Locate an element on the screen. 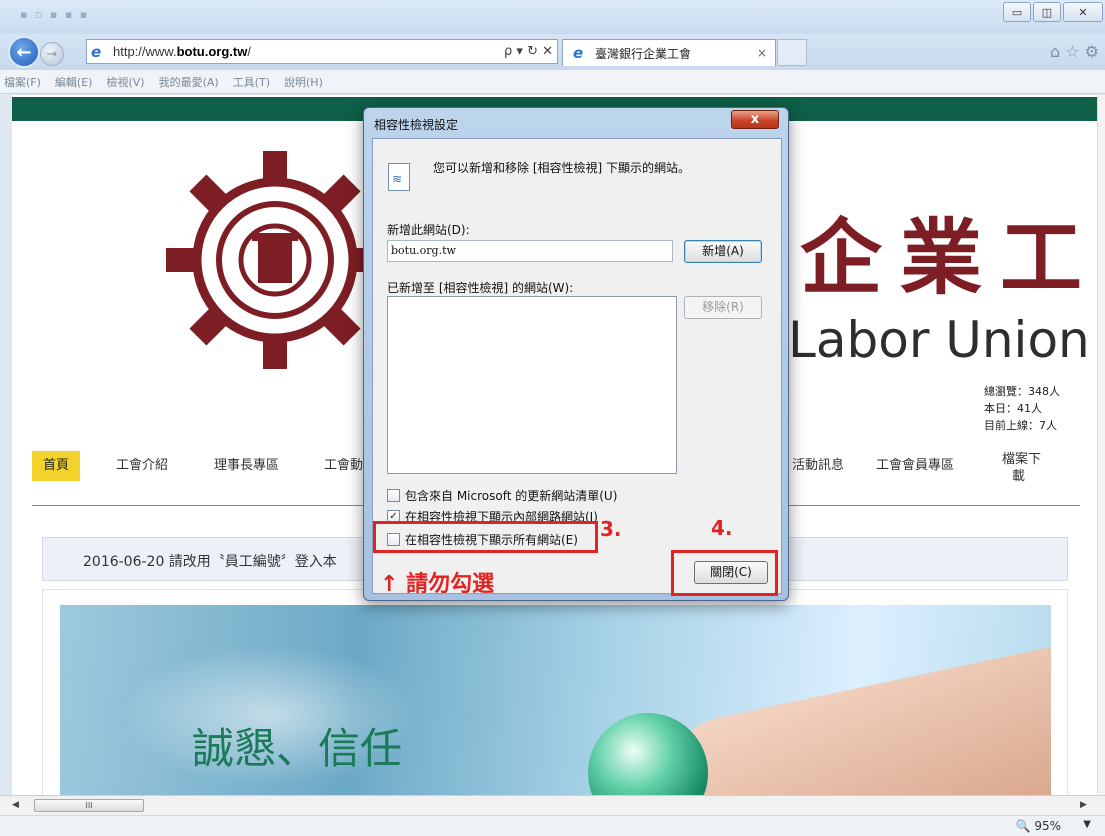 The image size is (1105, 836). zoom-level: 🔍 95% is located at coordinates (1038, 826).